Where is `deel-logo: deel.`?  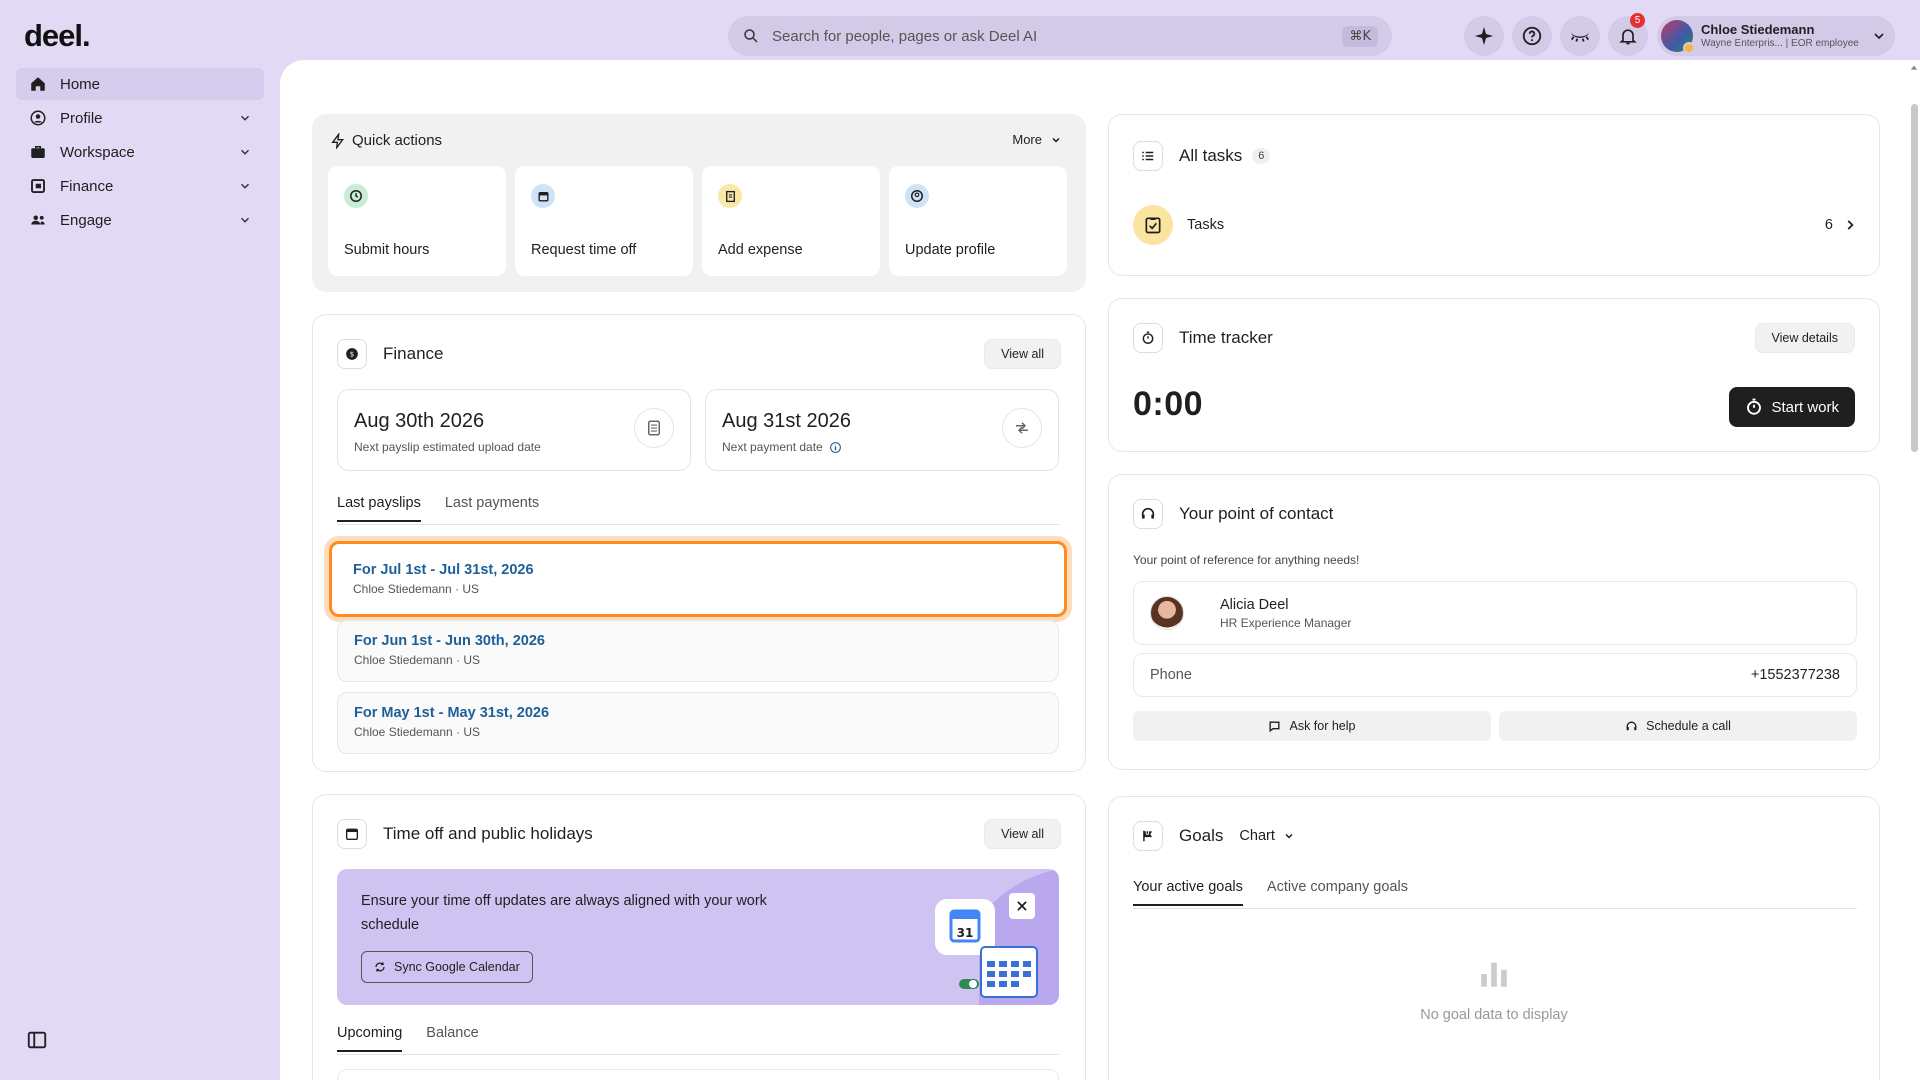 deel-logo: deel. is located at coordinates (57, 36).